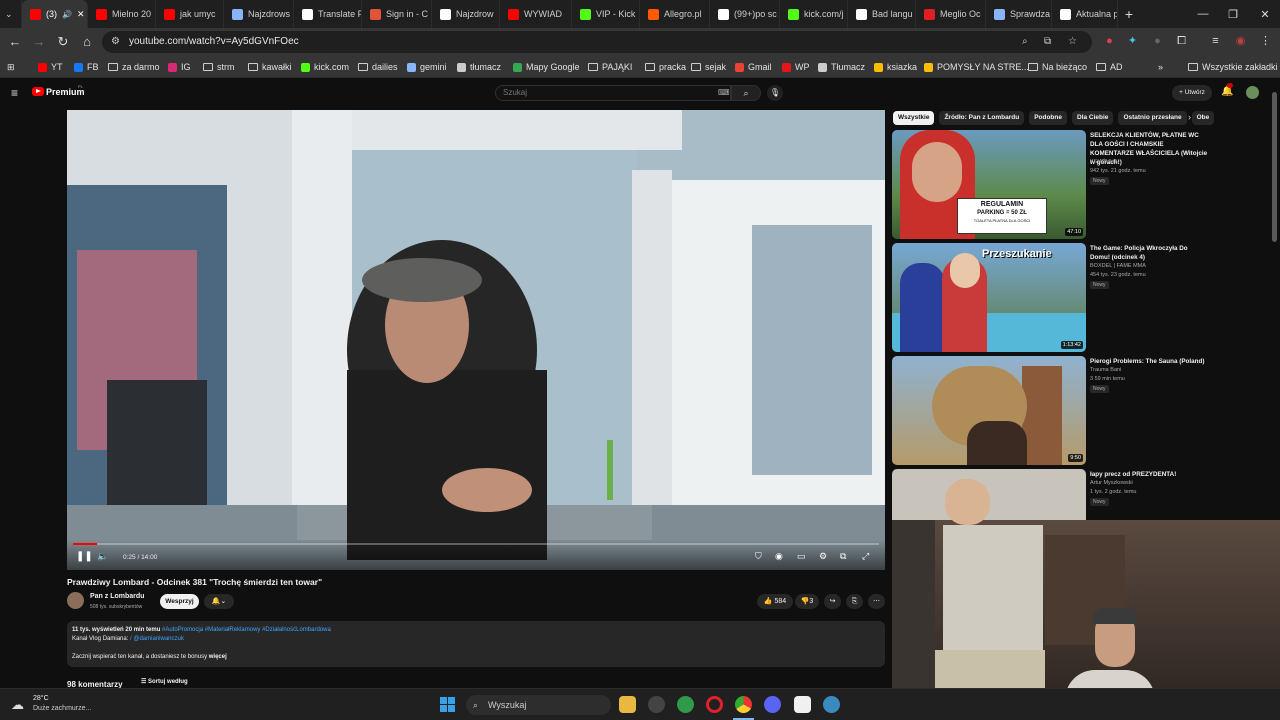 This screenshot has width=1280, height=720. What do you see at coordinates (1233, 67) in the screenshot?
I see `all-bookmarks: Wszystkie zakładki` at bounding box center [1233, 67].